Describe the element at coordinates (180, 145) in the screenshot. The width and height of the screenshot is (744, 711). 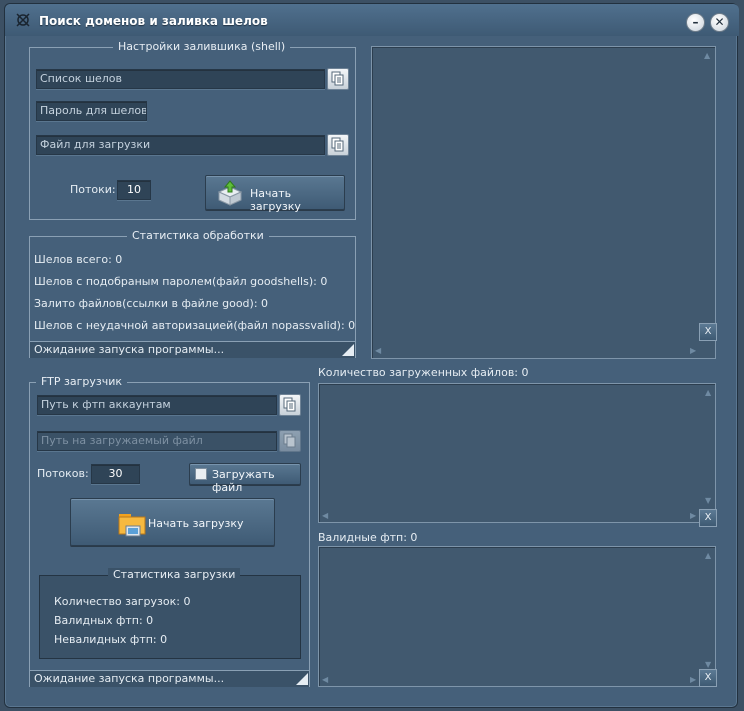
I see `upload-file-input: Файл для загрузки` at that location.